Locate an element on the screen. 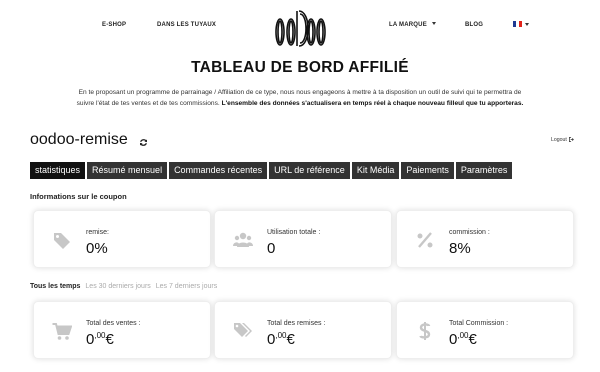 The height and width of the screenshot is (372, 600). commission-label: commission : is located at coordinates (469, 232).